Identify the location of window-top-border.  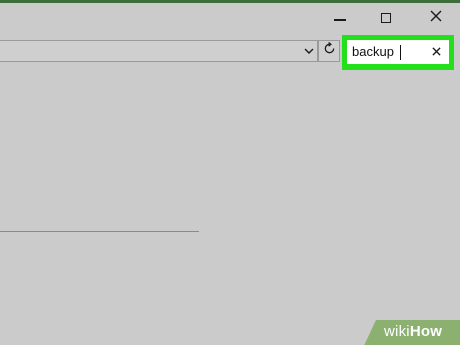
(230, 1).